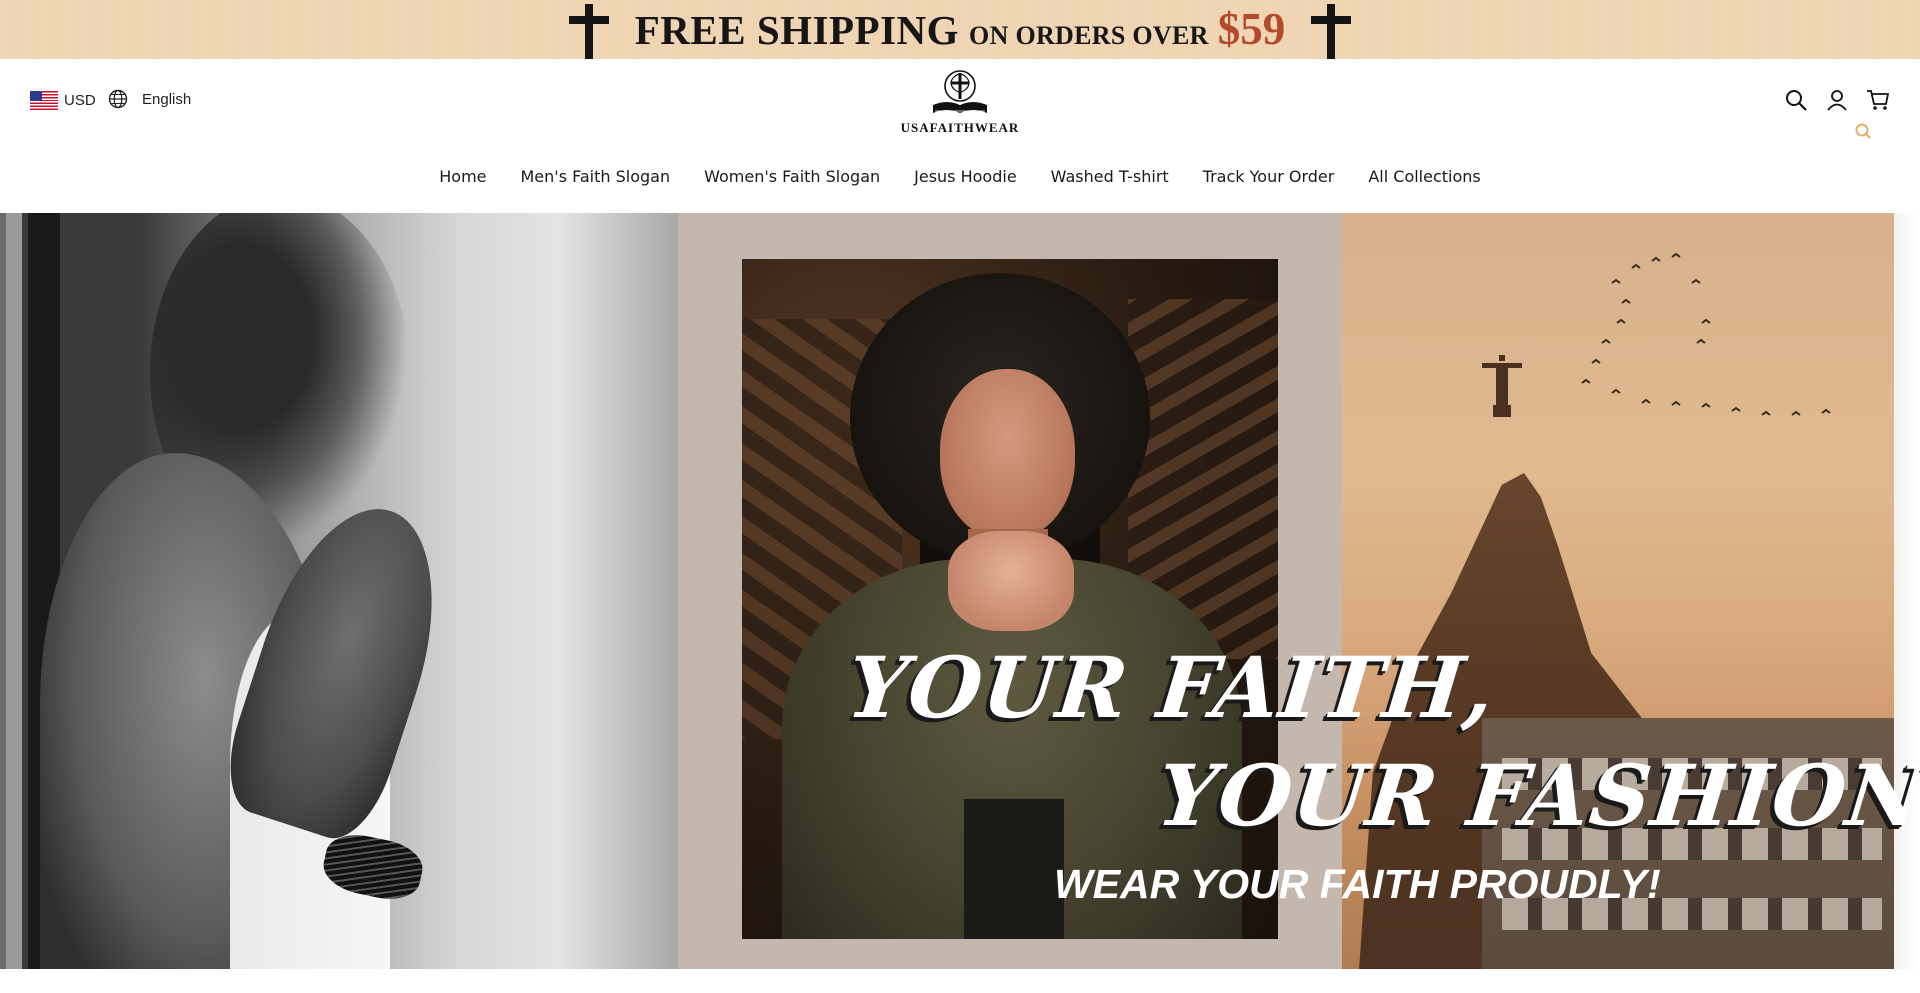  I want to click on header-icons, so click(1828, 100).